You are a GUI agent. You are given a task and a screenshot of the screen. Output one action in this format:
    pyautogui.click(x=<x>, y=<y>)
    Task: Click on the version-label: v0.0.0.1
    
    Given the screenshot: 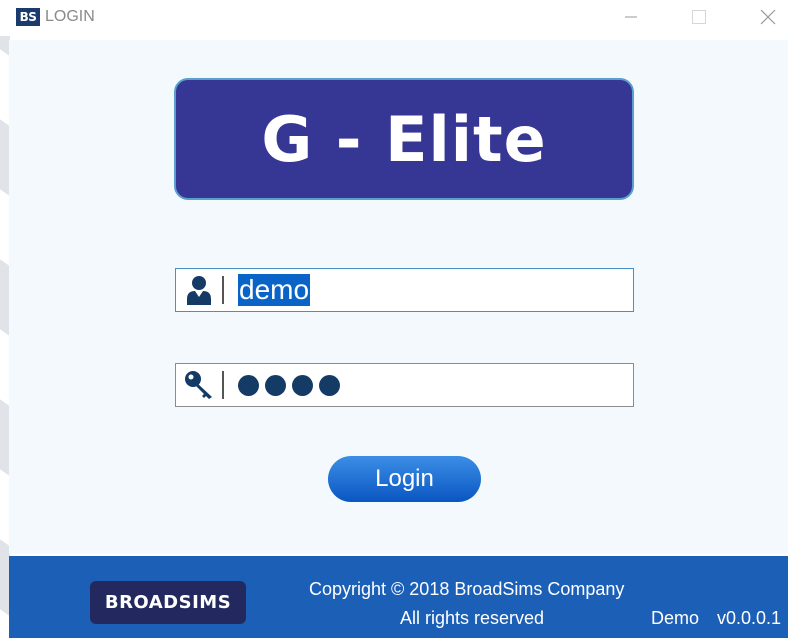 What is the action you would take?
    pyautogui.click(x=749, y=618)
    